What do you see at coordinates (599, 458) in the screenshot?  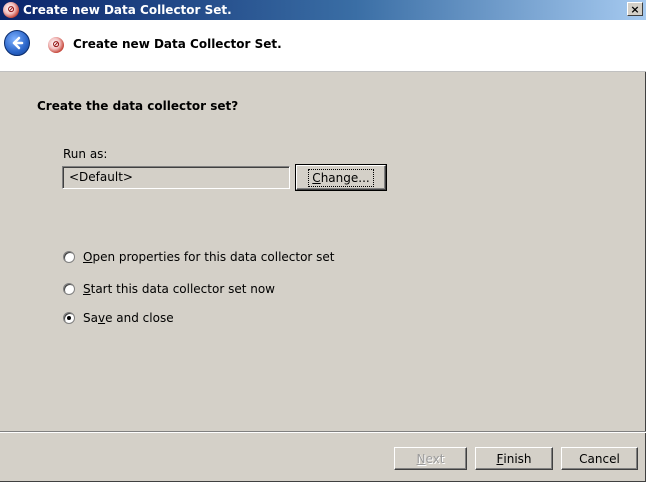 I see `cancel-button: Cancel` at bounding box center [599, 458].